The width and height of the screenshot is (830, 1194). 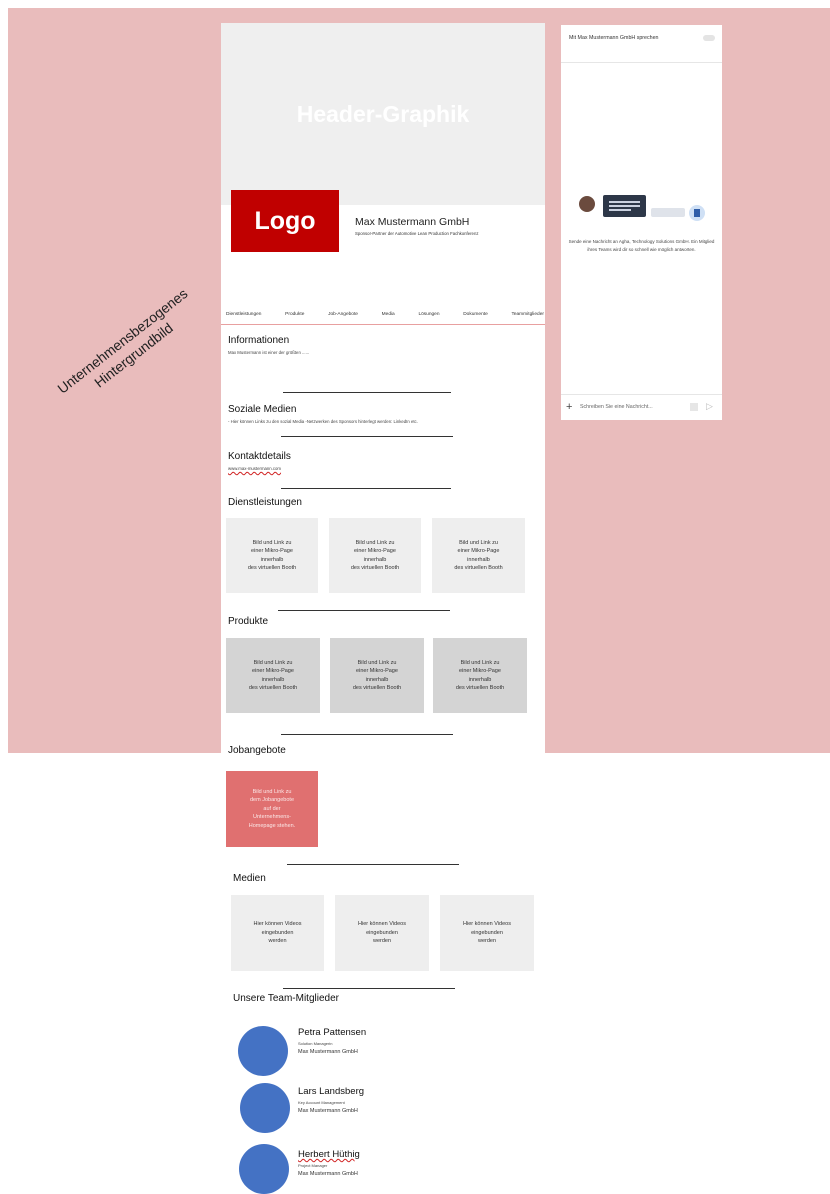 I want to click on team-member-role: Solution Managerin, so click(x=315, y=1043).